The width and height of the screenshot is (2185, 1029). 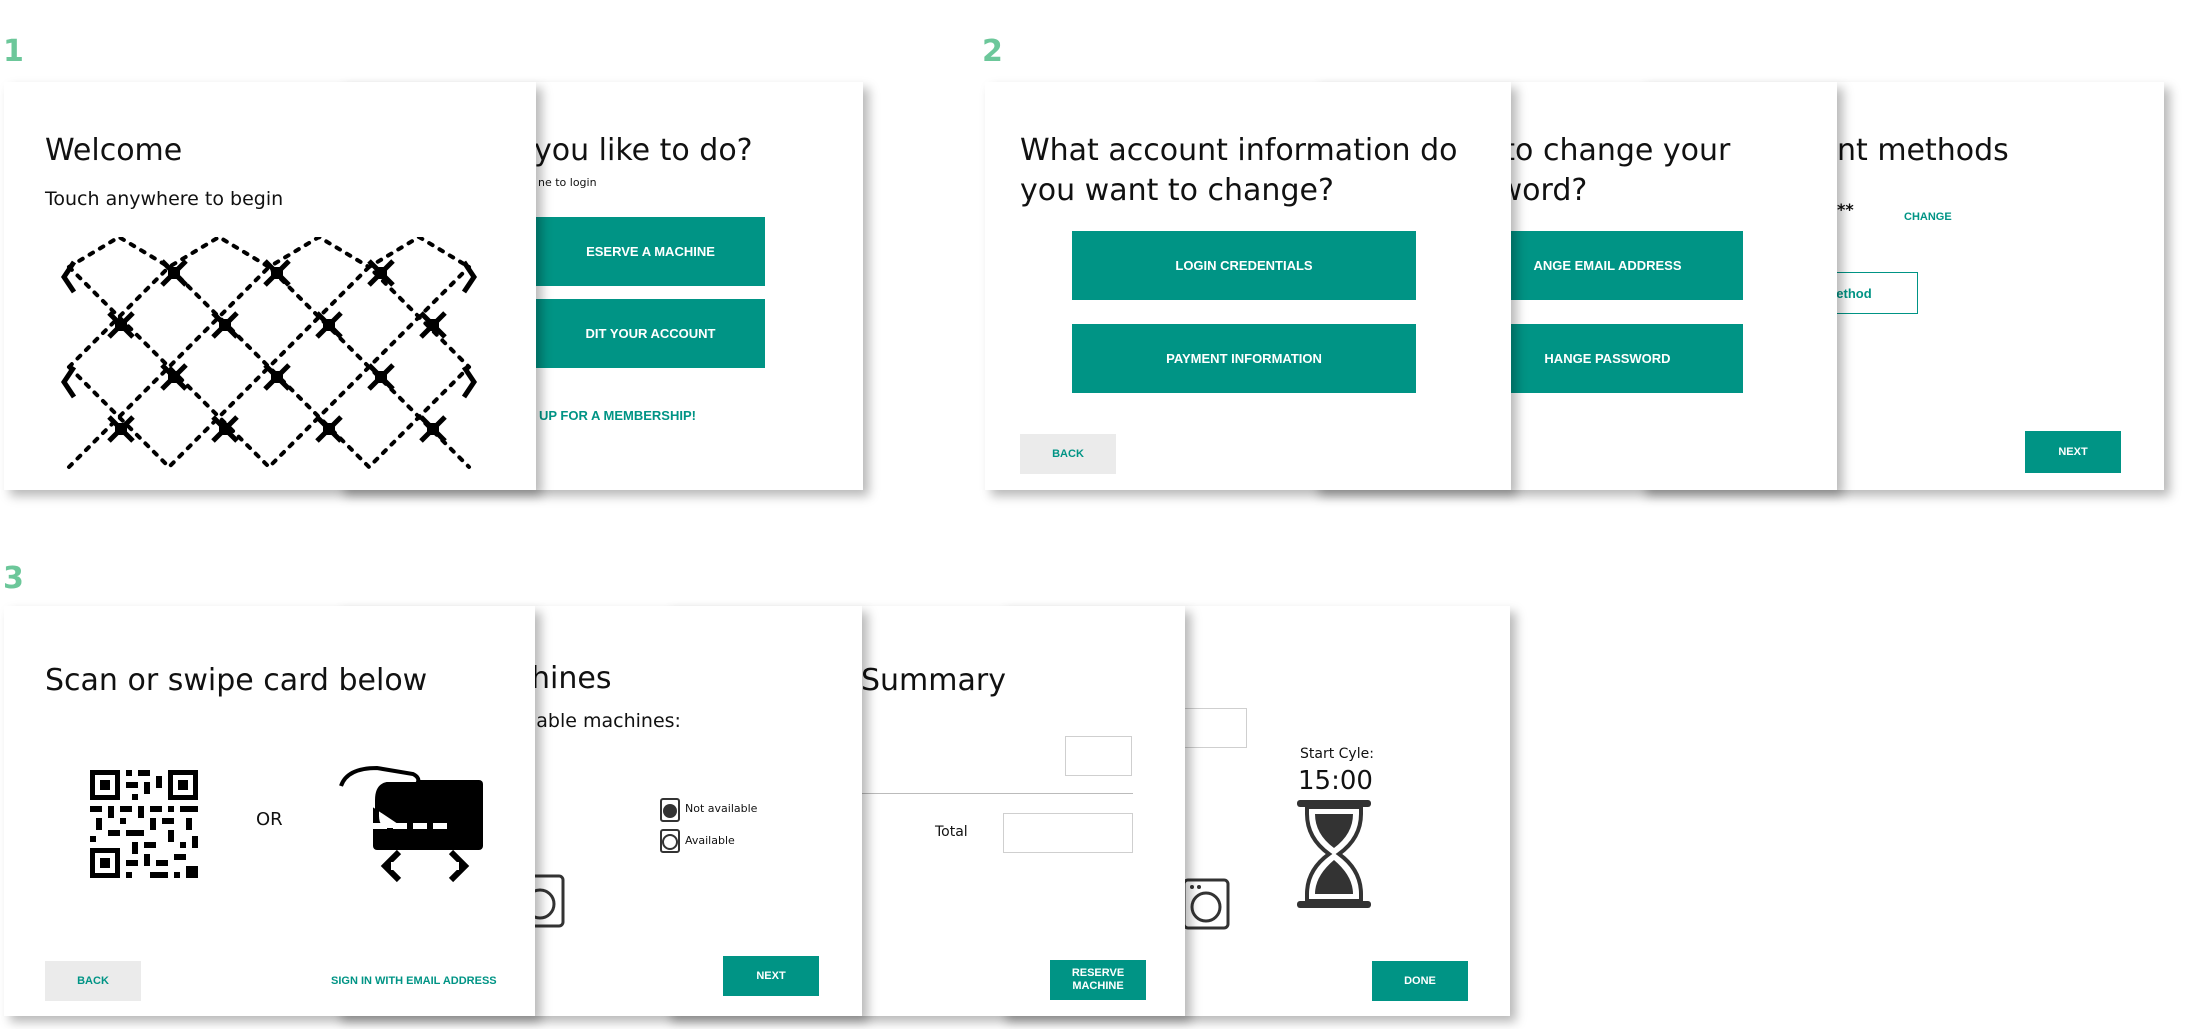 I want to click on masked-card-number: **, so click(x=1845, y=209).